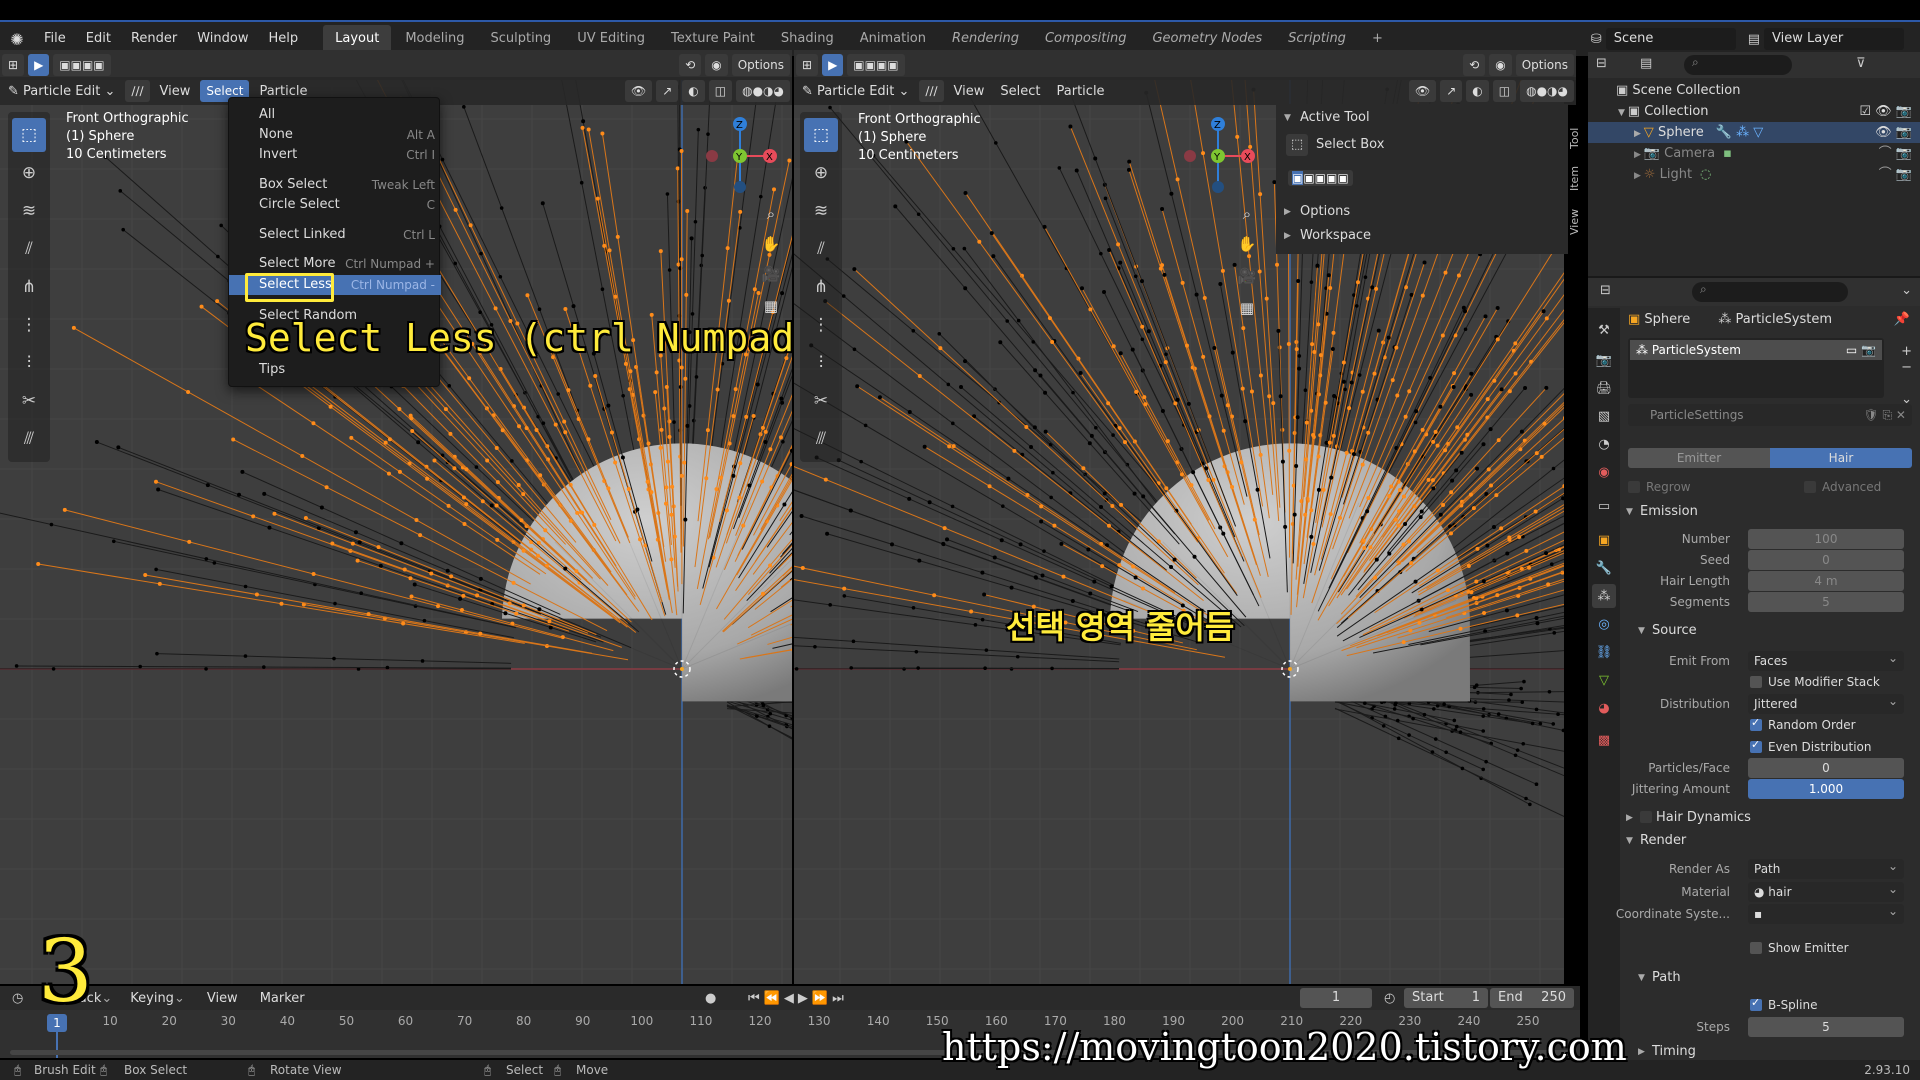 This screenshot has height=1080, width=1920. I want to click on keying-menu: Keying, so click(152, 998).